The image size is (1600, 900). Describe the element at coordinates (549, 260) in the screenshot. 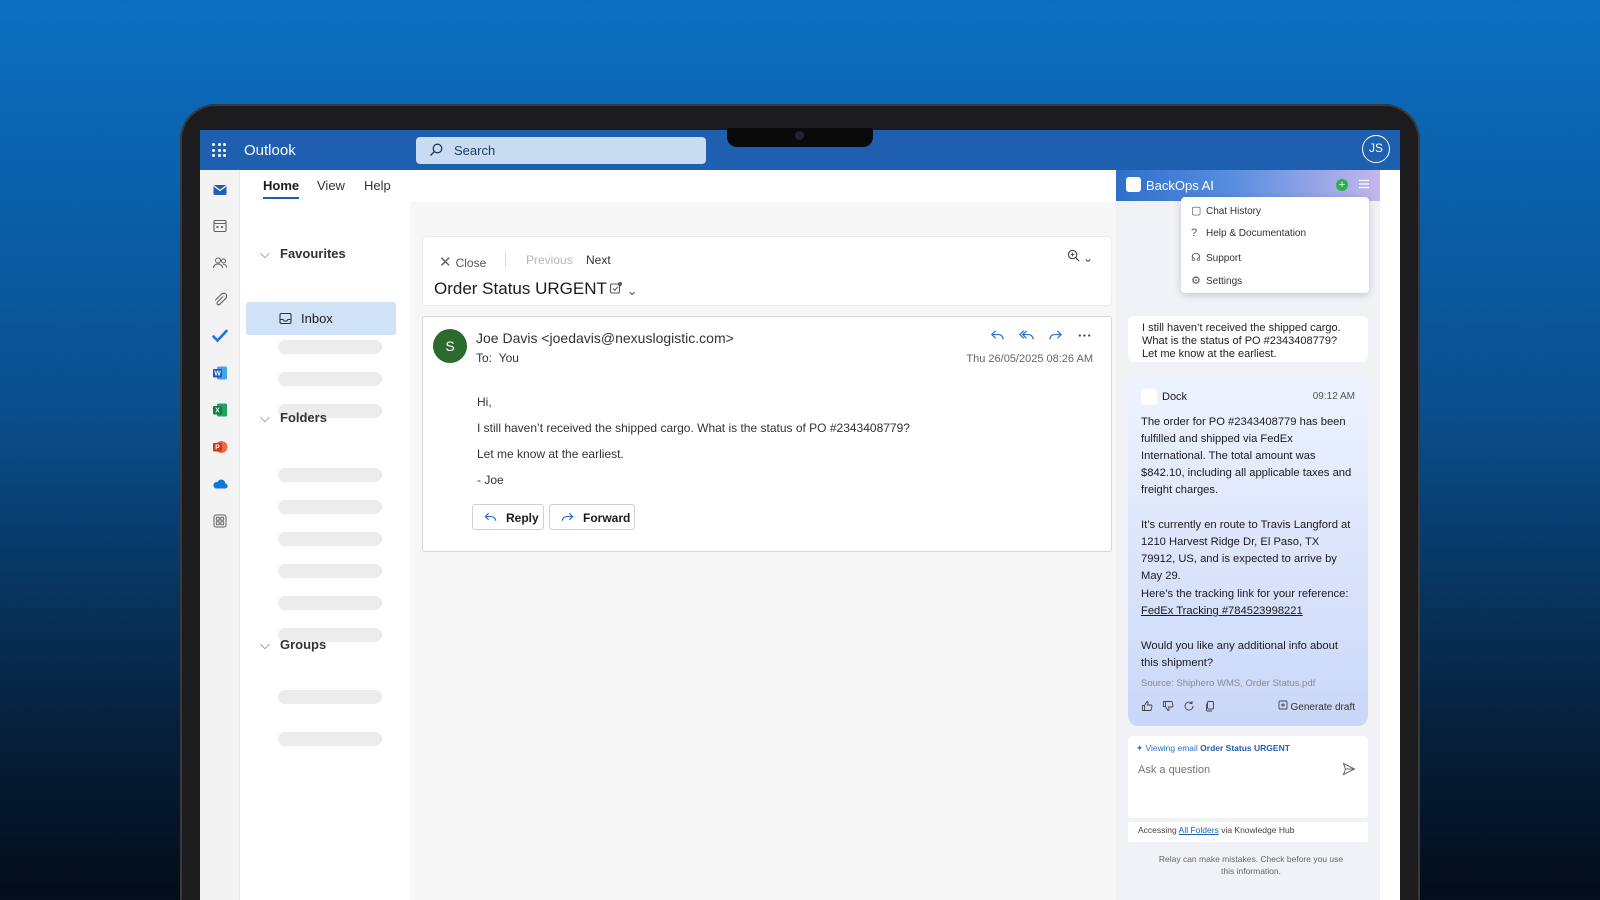

I see `previous-button: Previous` at that location.